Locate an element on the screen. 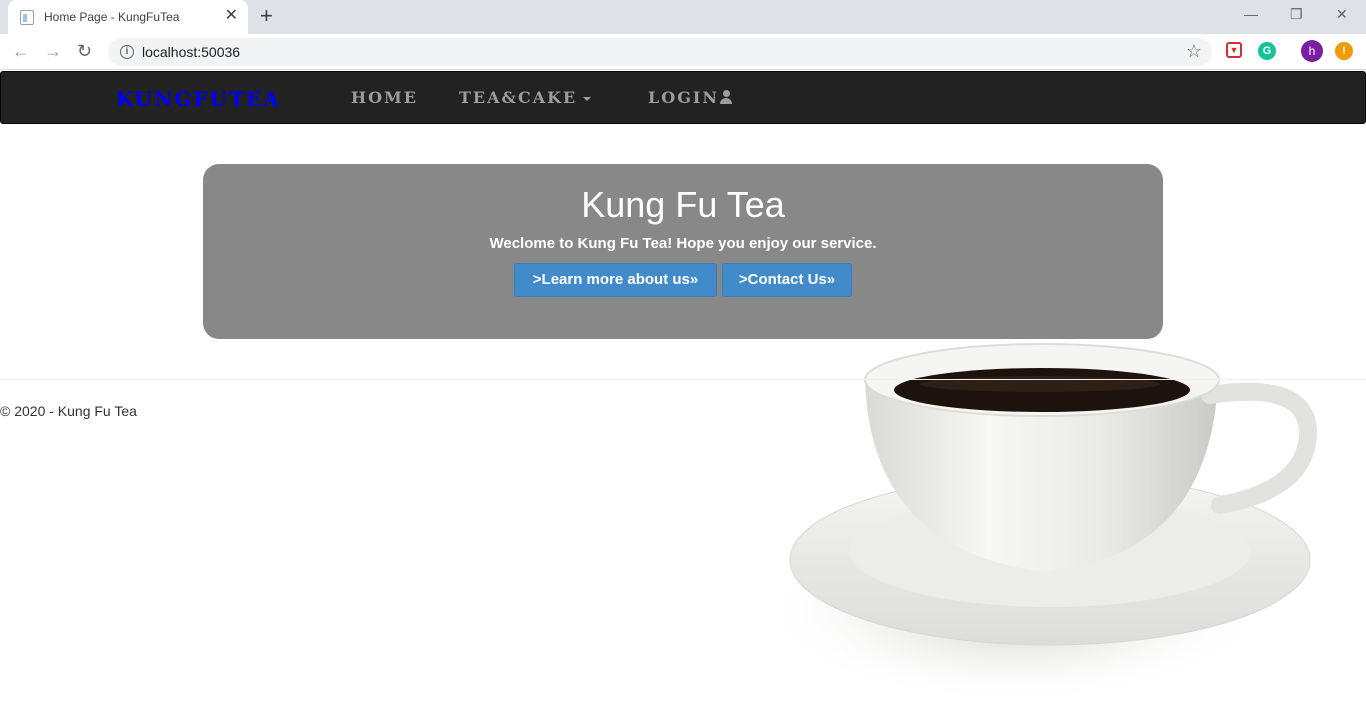 The height and width of the screenshot is (727, 1366). caret-down-icon is located at coordinates (587, 98).